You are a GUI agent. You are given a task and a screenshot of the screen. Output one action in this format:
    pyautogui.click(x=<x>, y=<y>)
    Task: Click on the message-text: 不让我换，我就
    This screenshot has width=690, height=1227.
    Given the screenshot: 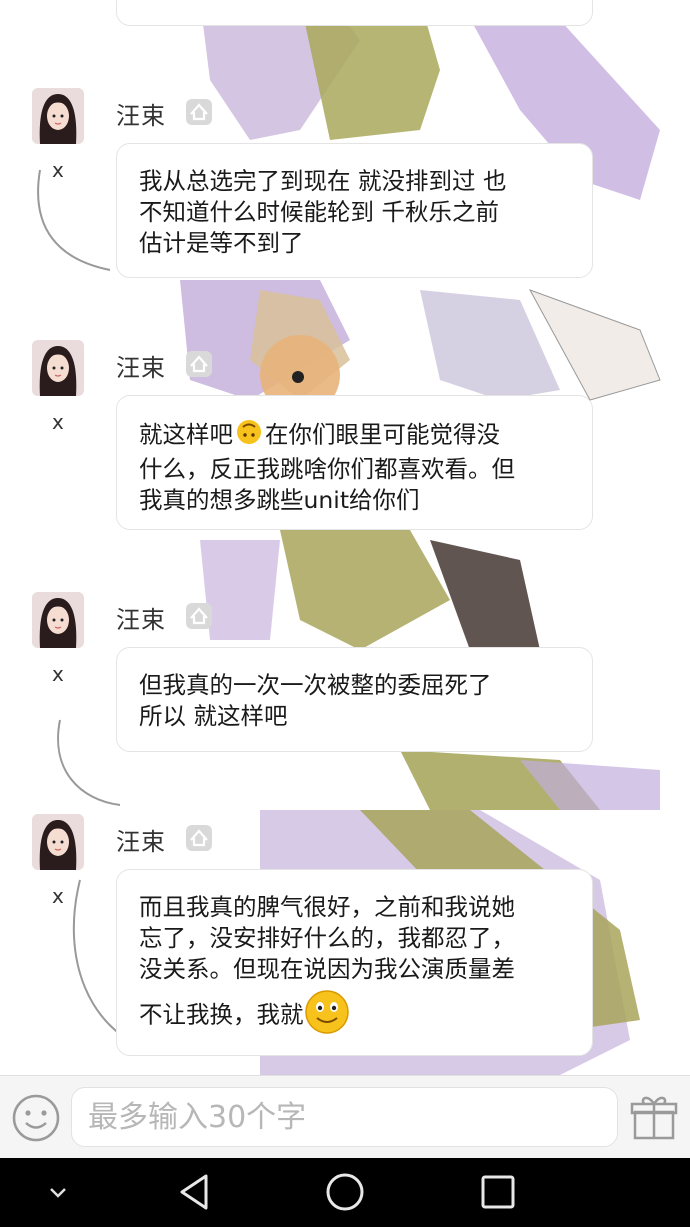 What is the action you would take?
    pyautogui.click(x=221, y=1014)
    